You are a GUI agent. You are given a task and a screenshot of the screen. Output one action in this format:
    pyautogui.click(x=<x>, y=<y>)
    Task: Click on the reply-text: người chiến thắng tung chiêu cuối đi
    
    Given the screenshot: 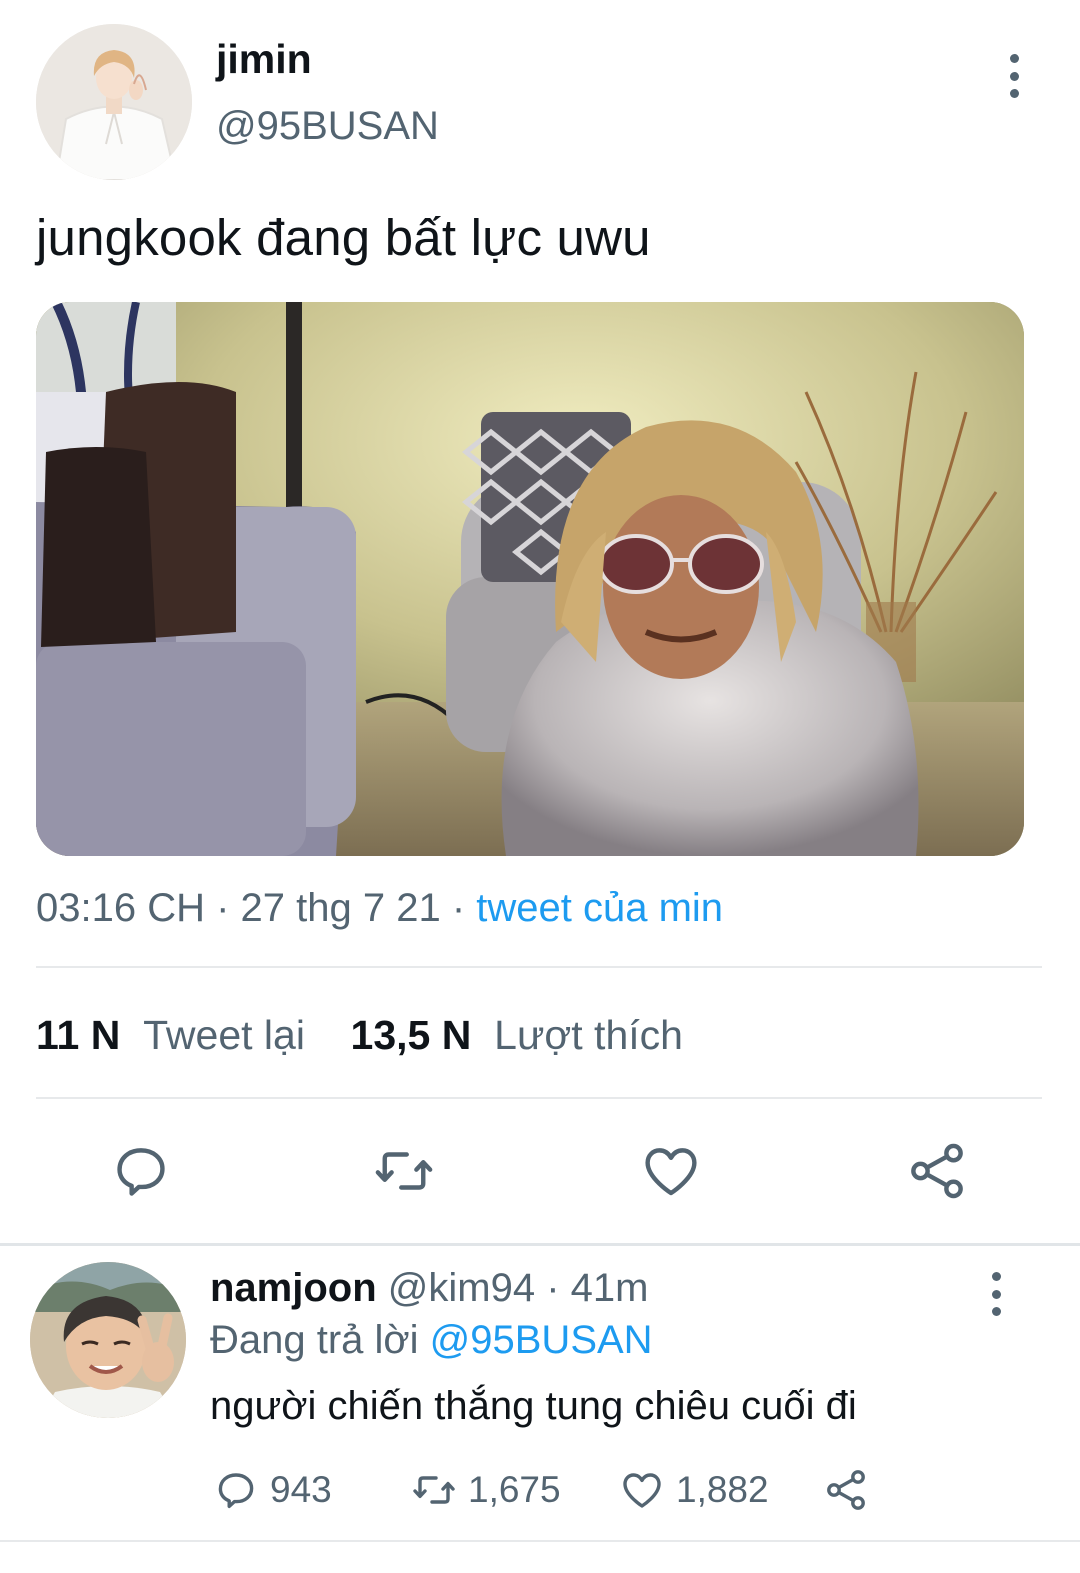 What is the action you would take?
    pyautogui.click(x=533, y=1406)
    